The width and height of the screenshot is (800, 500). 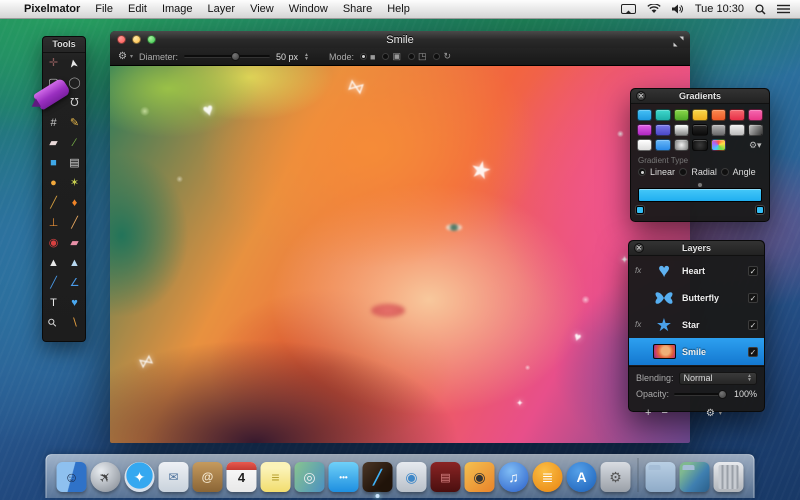 I want to click on gradient-magenta-swatch, so click(x=645, y=130).